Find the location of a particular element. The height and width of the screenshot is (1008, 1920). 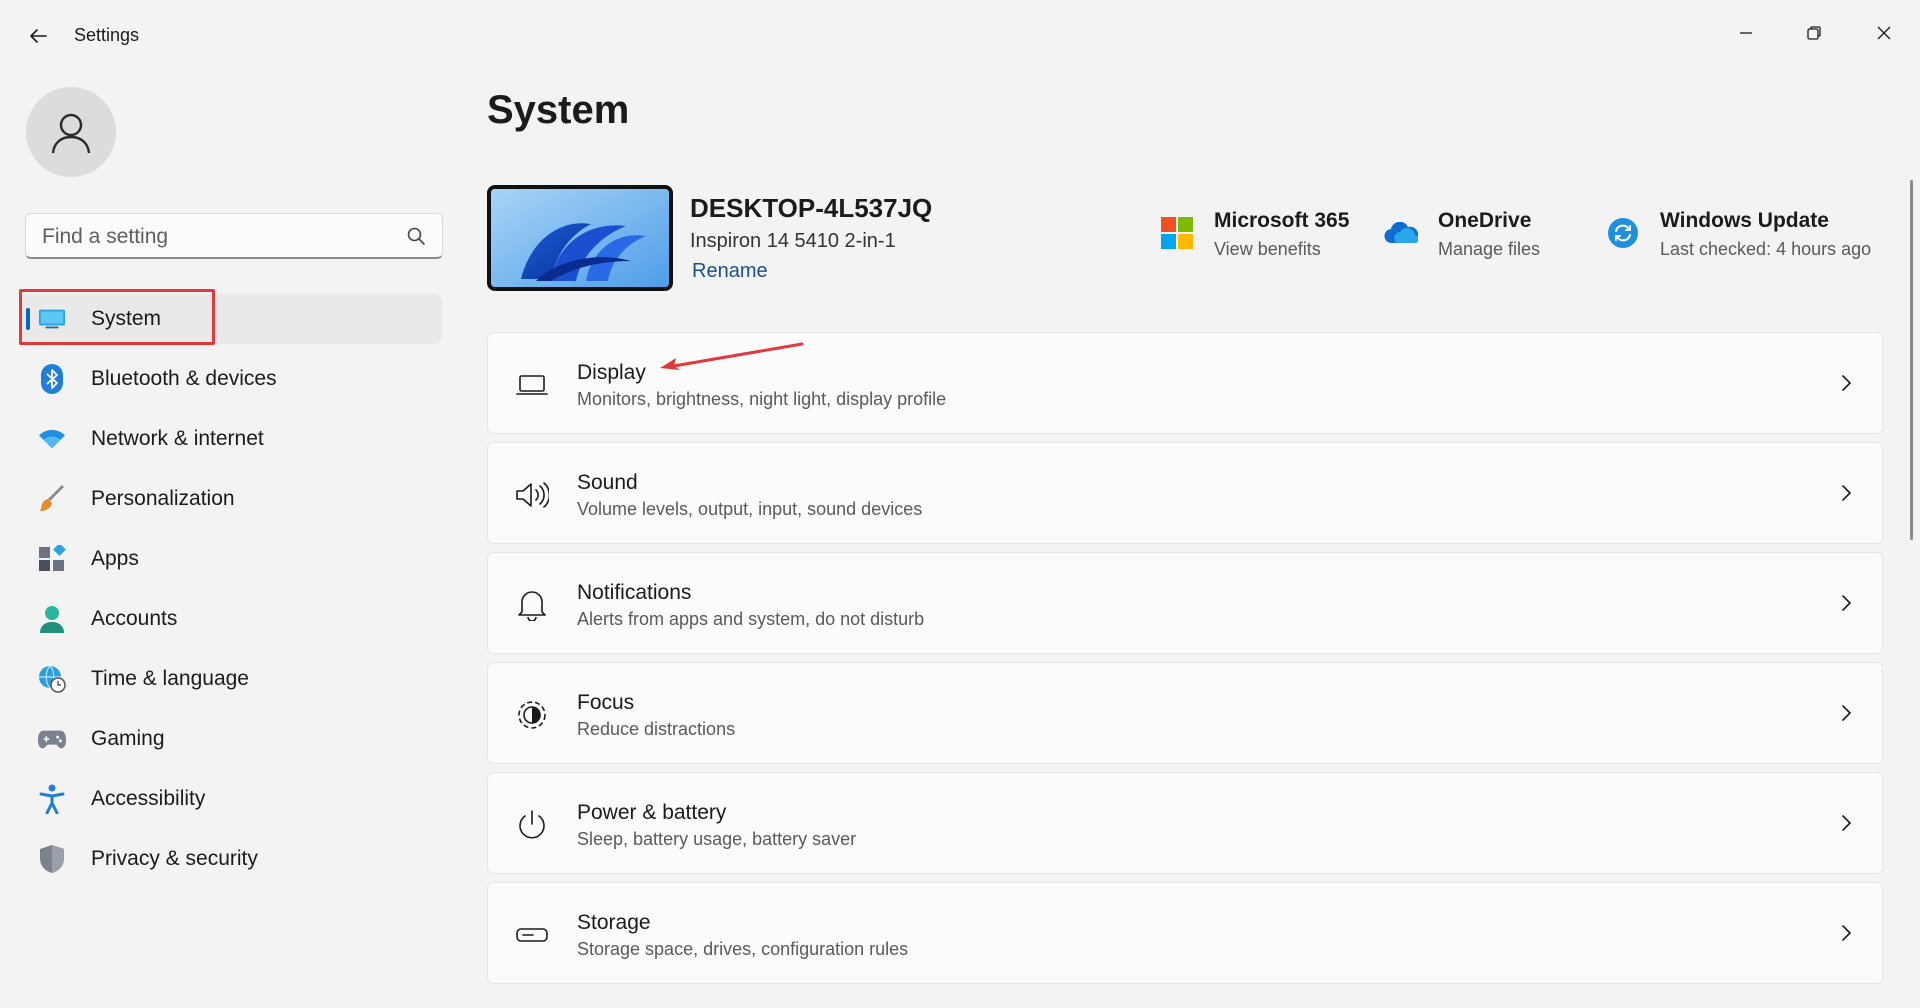

scrollbar is located at coordinates (1911, 360).